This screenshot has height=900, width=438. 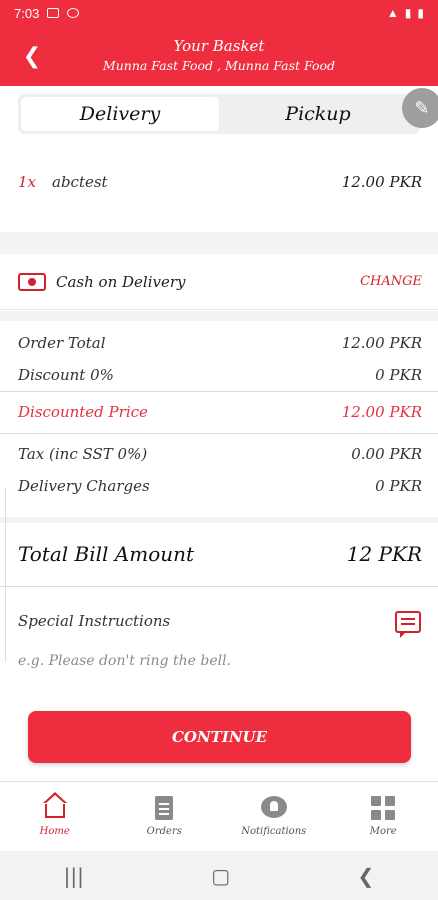 I want to click on delivery-charges-value: 0 PKR, so click(x=398, y=486).